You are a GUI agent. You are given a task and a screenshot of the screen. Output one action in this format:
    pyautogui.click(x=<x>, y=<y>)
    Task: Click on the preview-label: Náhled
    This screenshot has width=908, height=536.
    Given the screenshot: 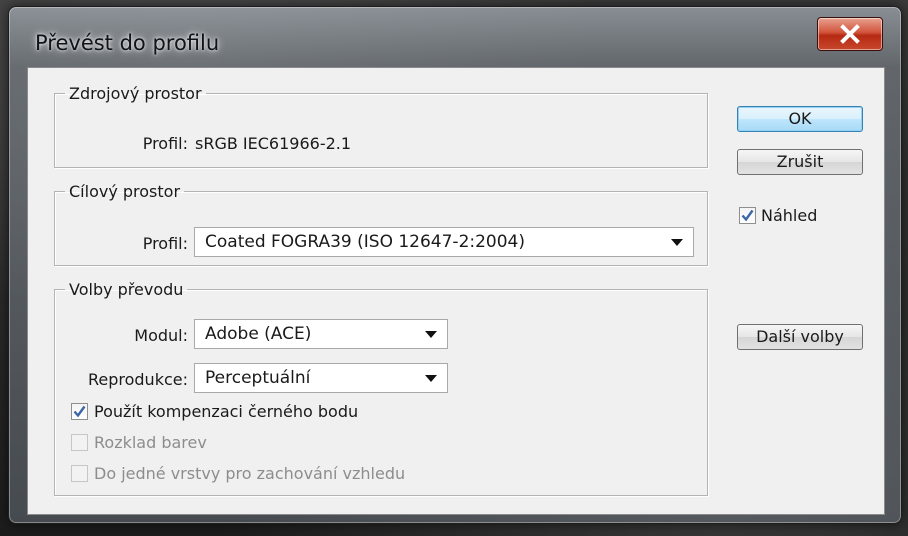 What is the action you would take?
    pyautogui.click(x=789, y=215)
    